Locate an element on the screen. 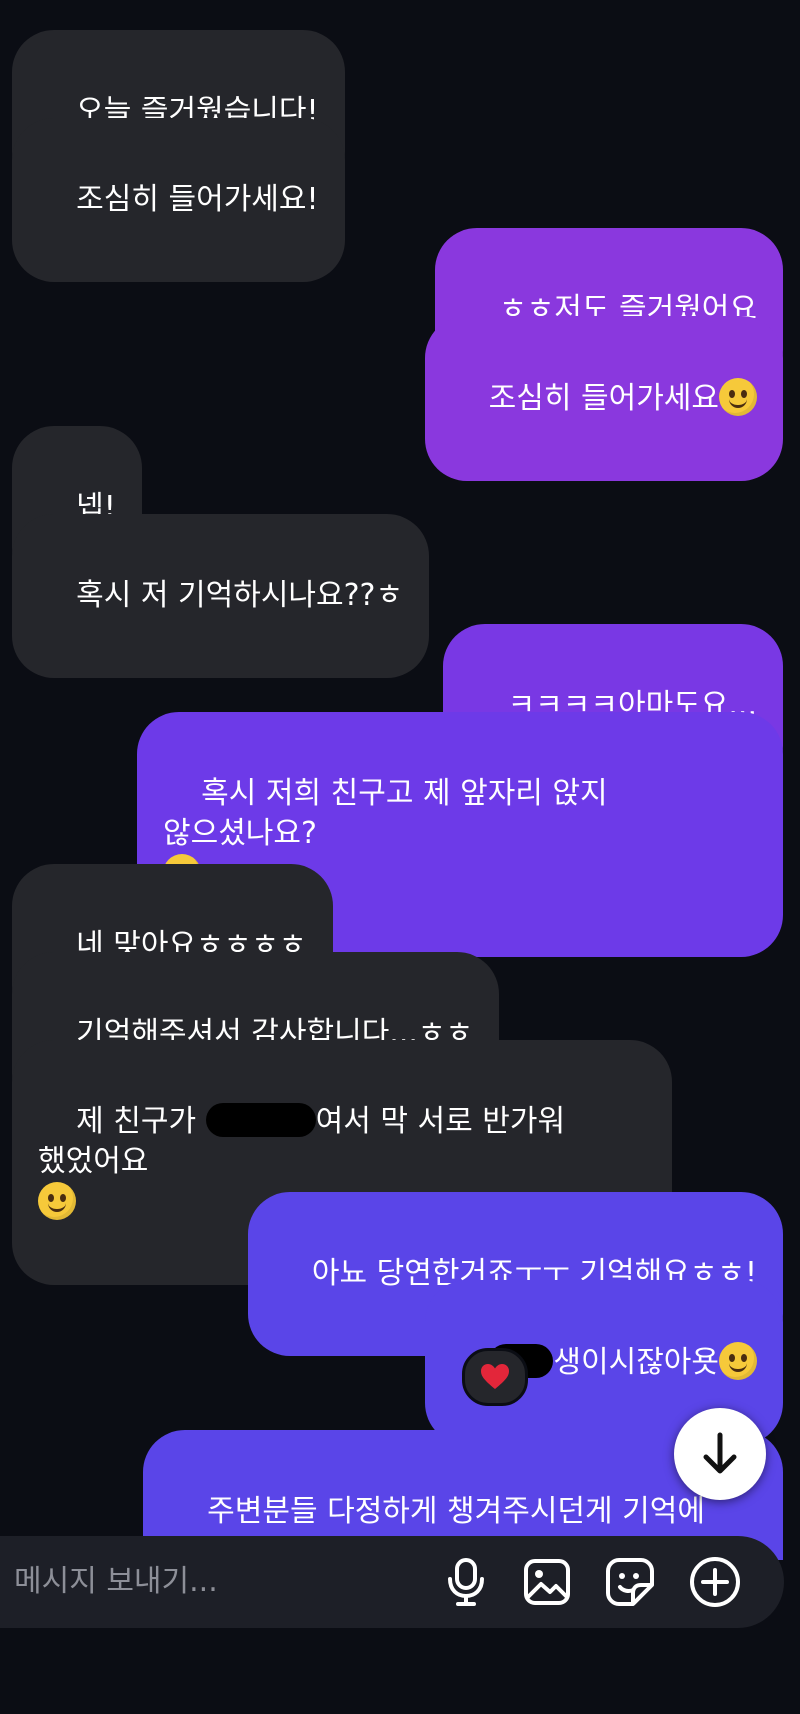 The height and width of the screenshot is (1714, 800). message-text: 조심히 들어가세요! is located at coordinates (197, 199).